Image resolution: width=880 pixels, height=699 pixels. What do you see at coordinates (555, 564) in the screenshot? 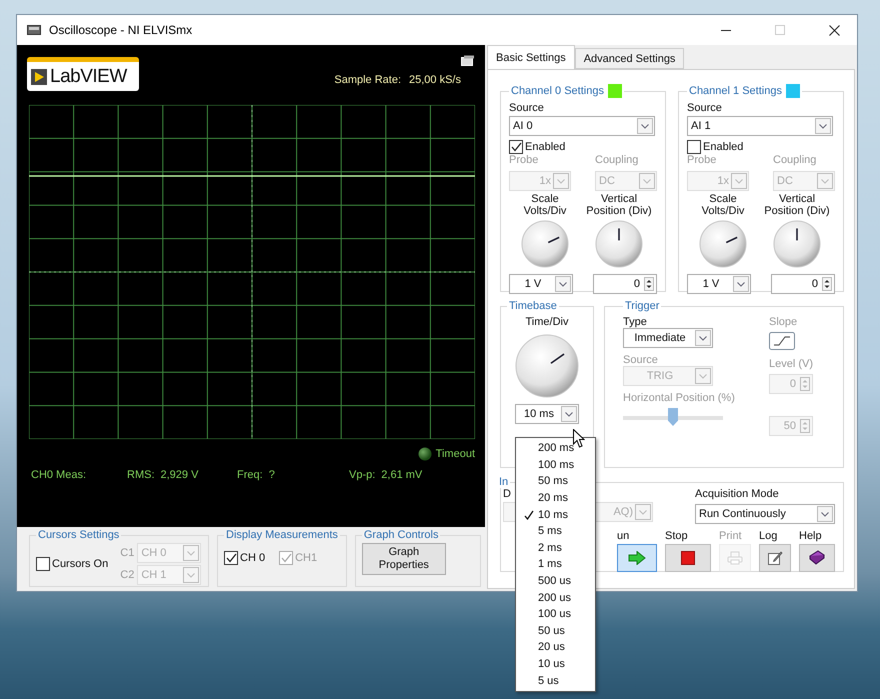
I see `menu-item: 1 ms` at bounding box center [555, 564].